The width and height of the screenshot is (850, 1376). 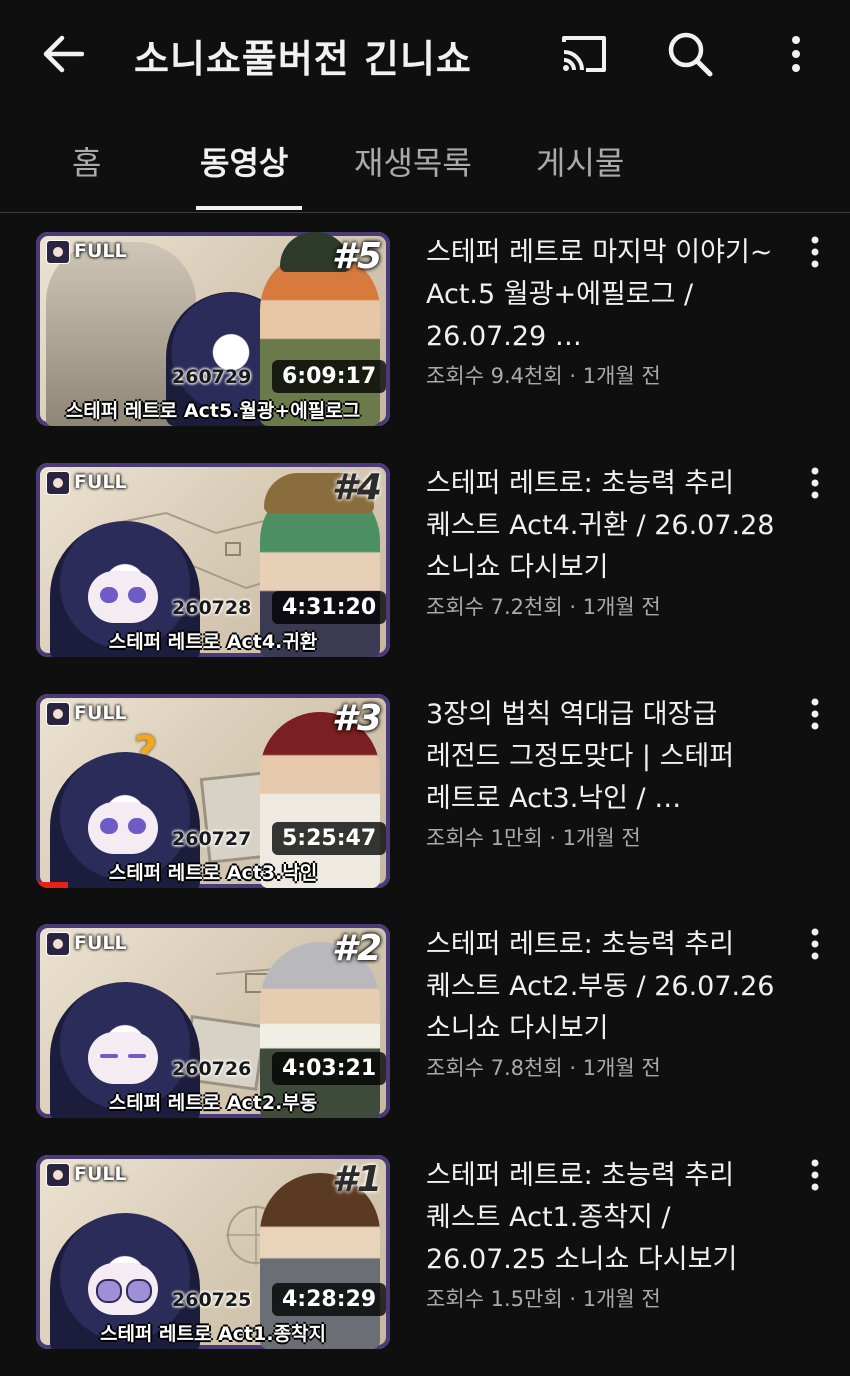 I want to click on video-meta: 조회수 7.8천회 · 1개월 전, so click(x=611, y=1067).